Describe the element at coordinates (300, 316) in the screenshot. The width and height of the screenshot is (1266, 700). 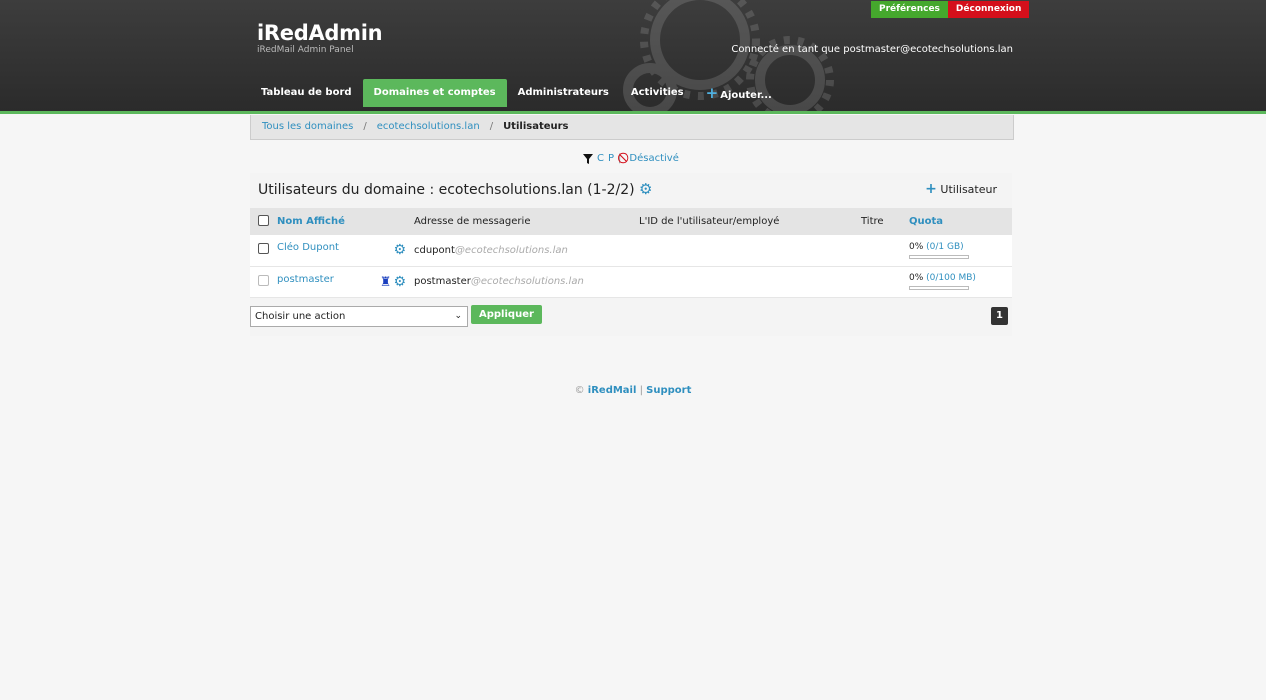
I see `action-select-value: Choisir une action` at that location.